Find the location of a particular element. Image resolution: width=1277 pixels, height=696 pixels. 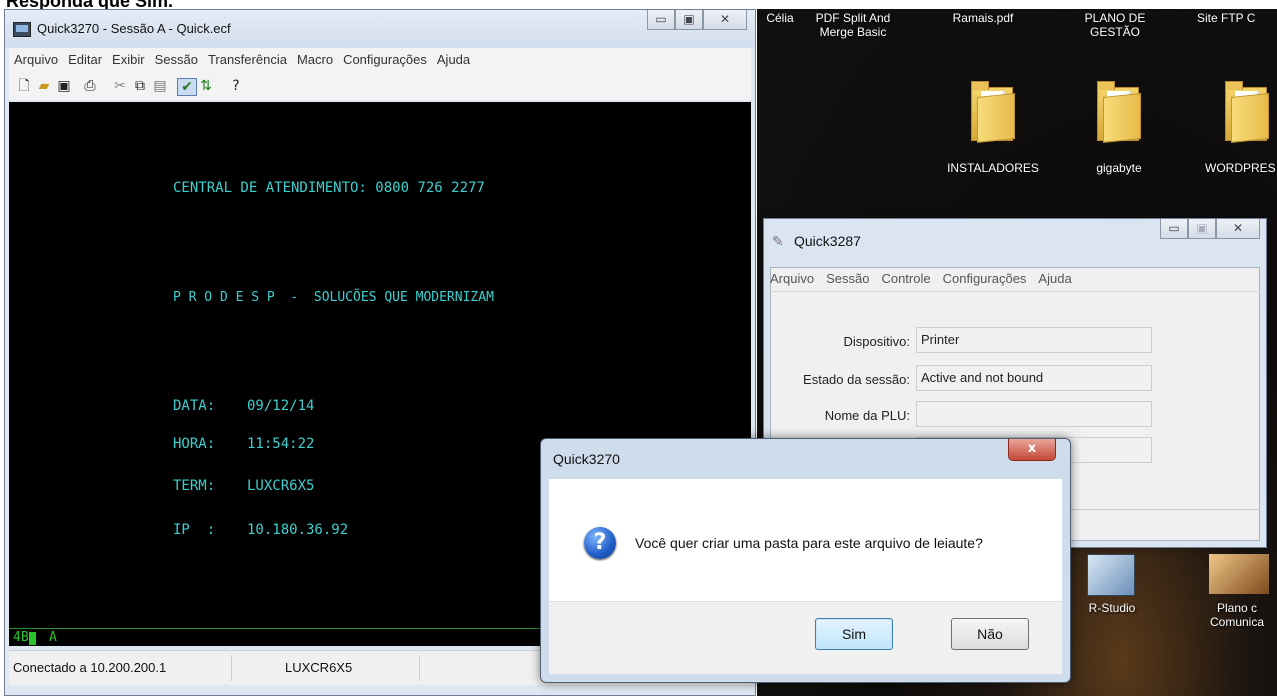

menu-divider is located at coordinates (1015, 291).